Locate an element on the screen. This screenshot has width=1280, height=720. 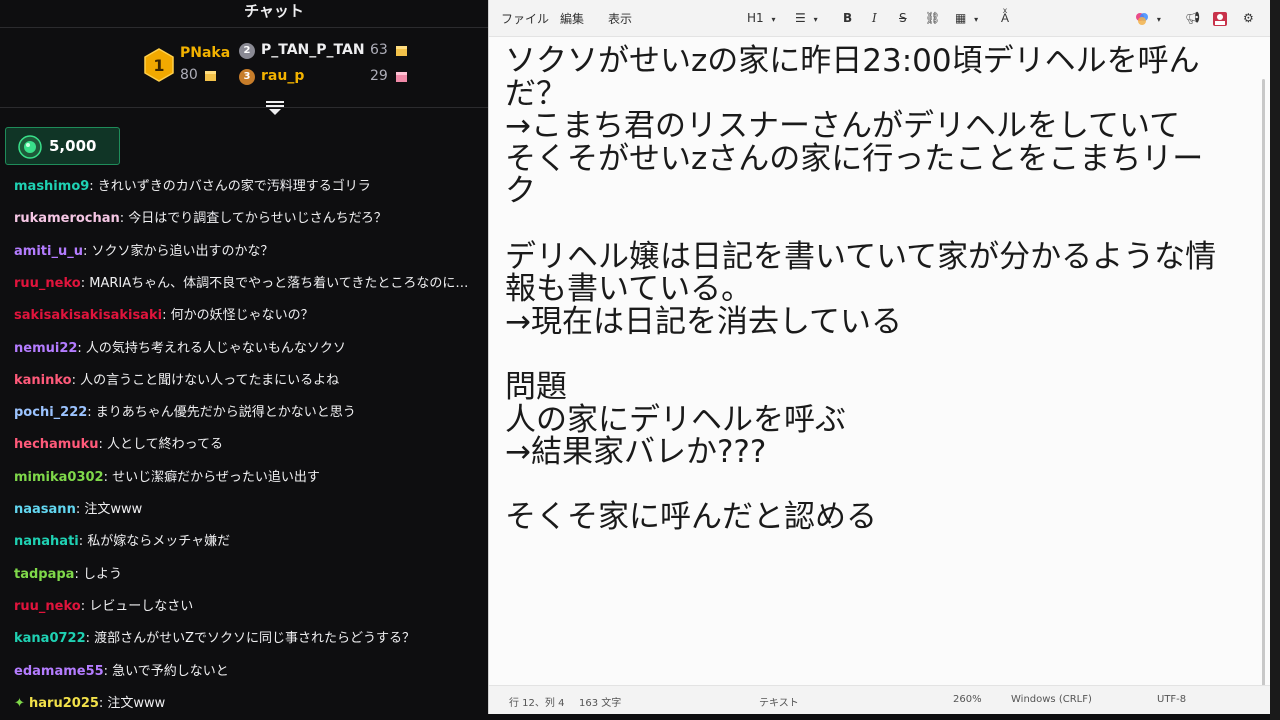
document-line: そくそ家に呼んだと認める is located at coordinates (880, 517).